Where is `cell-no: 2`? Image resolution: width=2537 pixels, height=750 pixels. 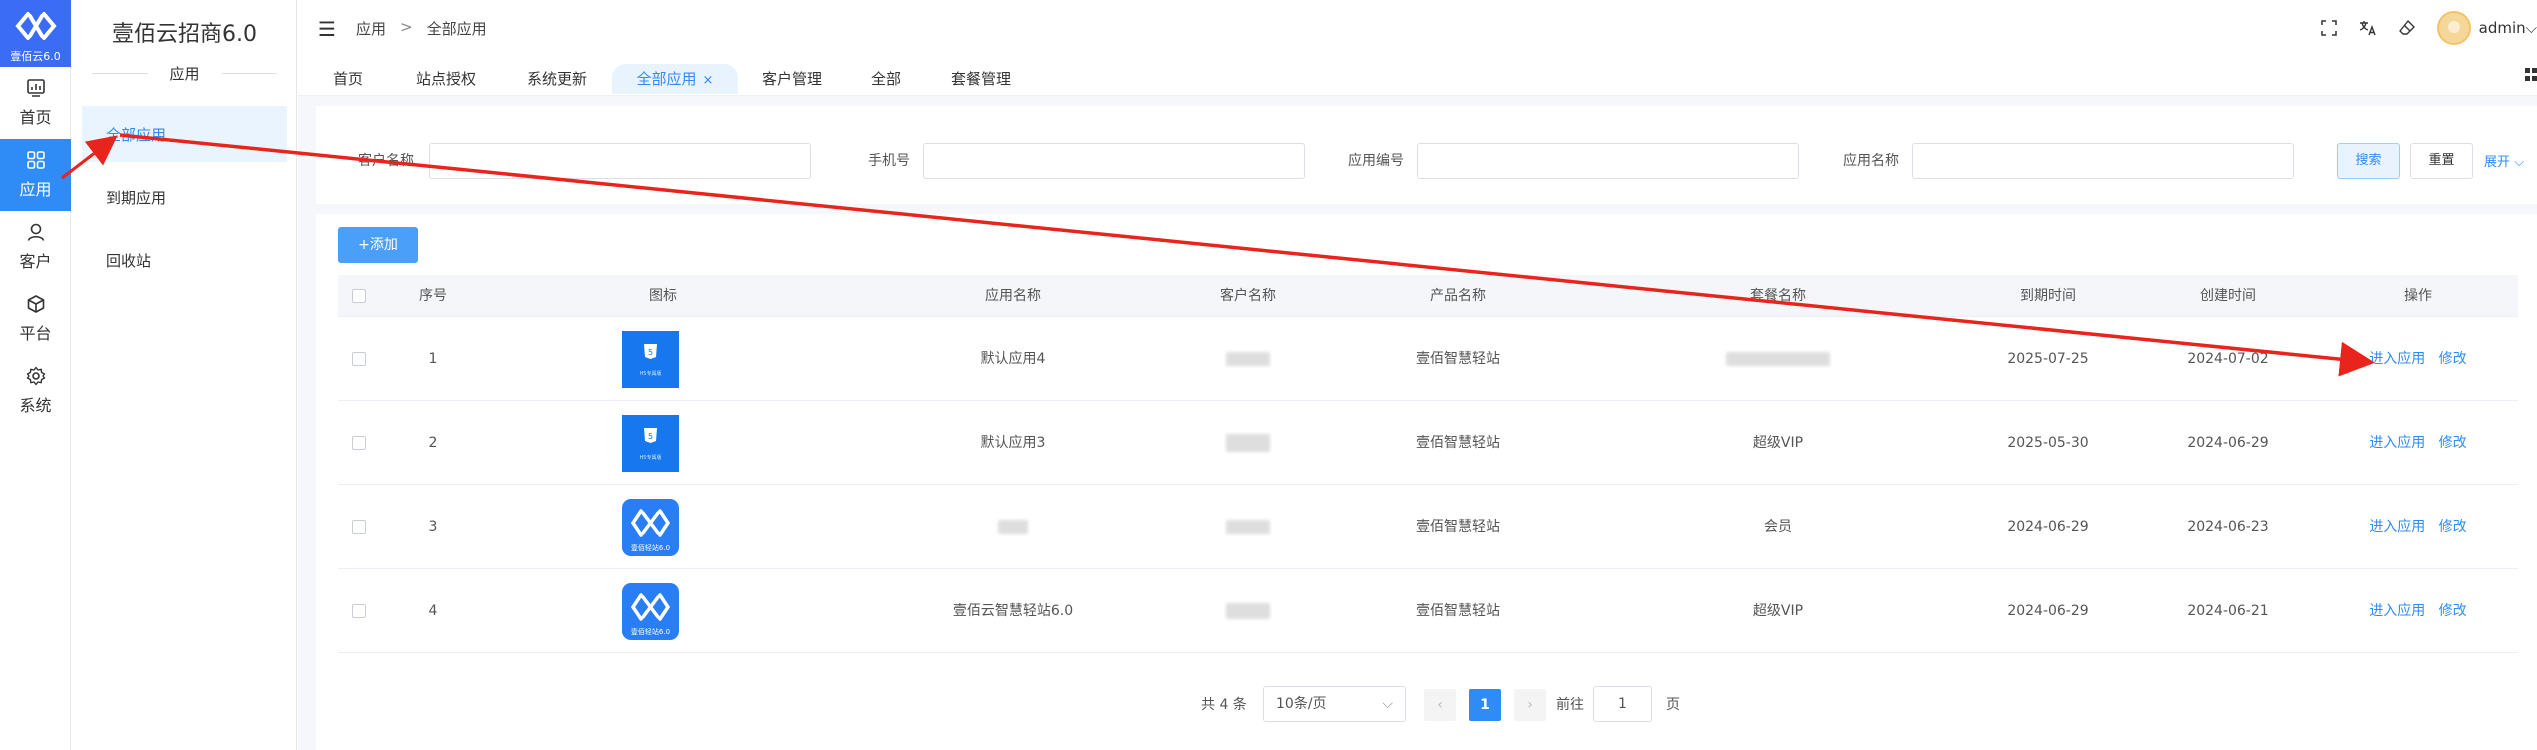
cell-no: 2 is located at coordinates (433, 443).